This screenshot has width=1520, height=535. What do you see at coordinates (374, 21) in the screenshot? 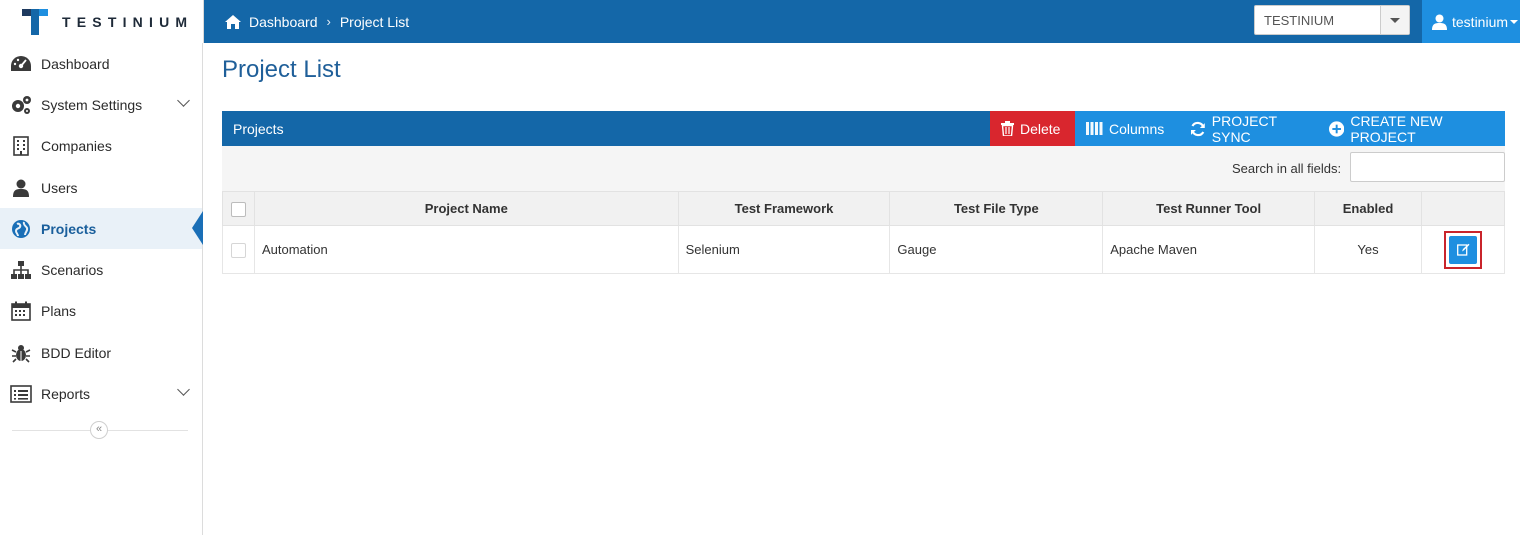
I see `breadcrumb-current: Project List` at bounding box center [374, 21].